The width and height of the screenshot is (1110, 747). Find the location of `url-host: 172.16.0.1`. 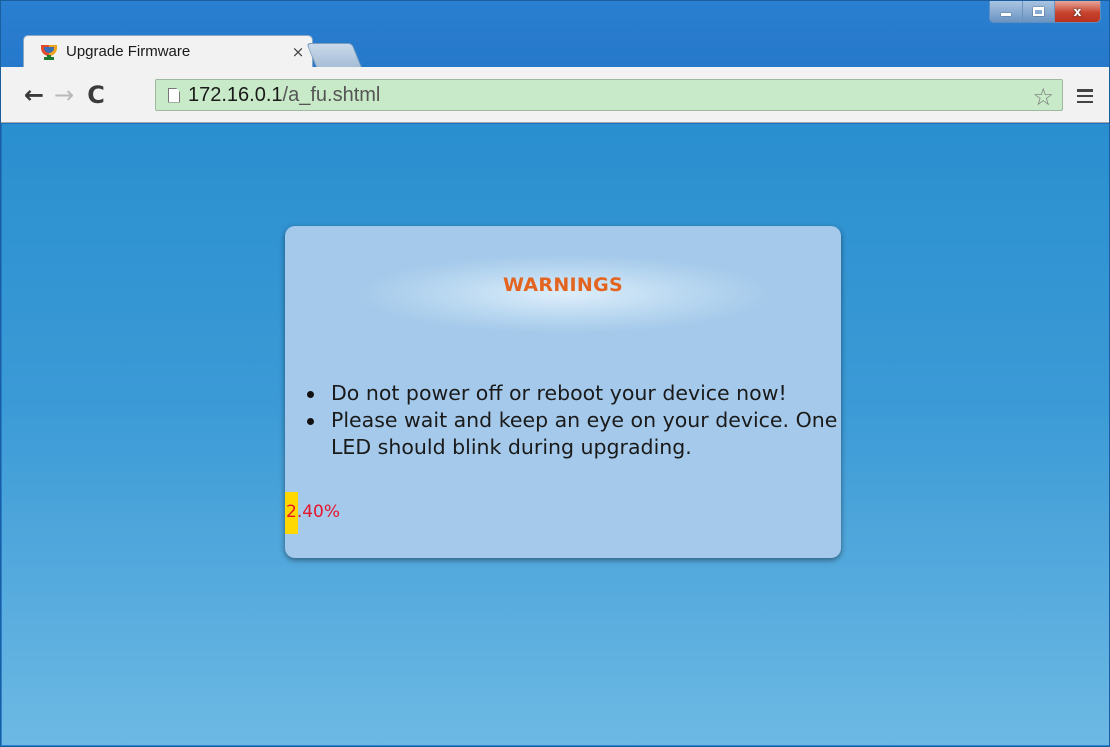

url-host: 172.16.0.1 is located at coordinates (235, 94).